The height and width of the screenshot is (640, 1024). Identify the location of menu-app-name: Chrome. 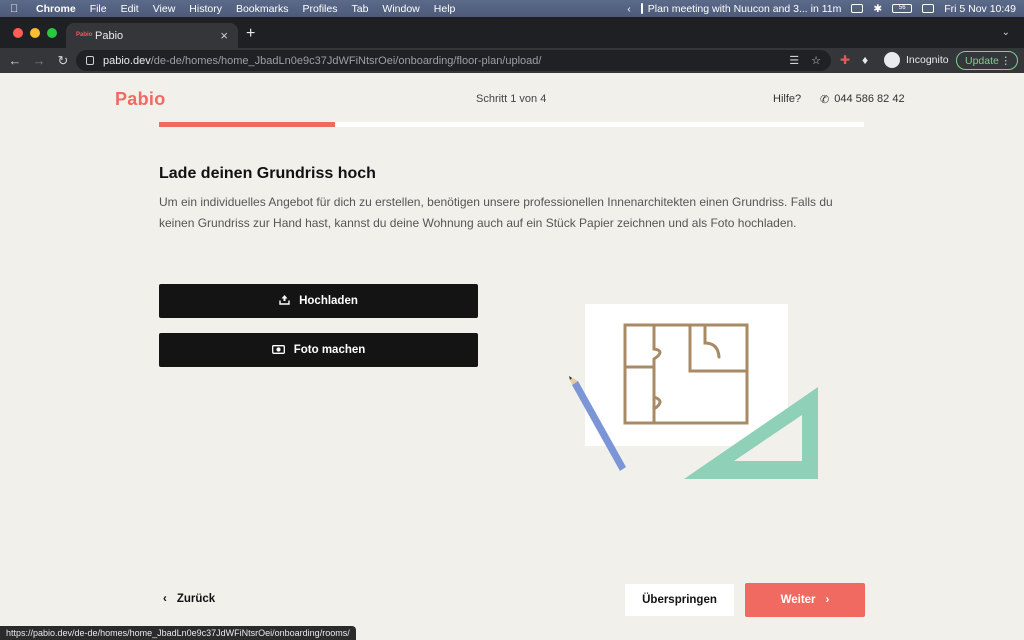
(56, 9).